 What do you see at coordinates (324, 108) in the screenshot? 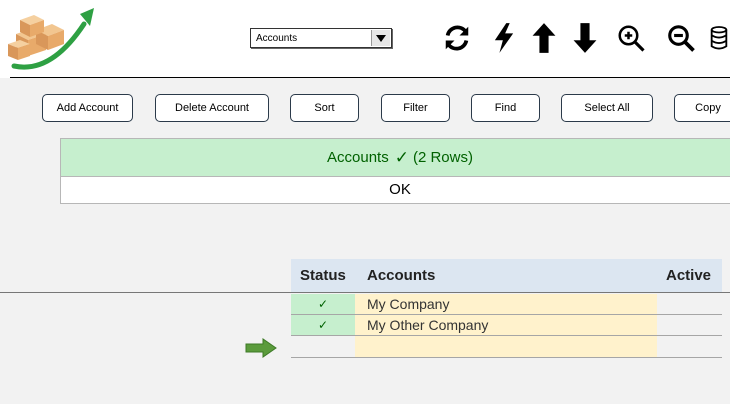
I see `sort-button: Sort` at bounding box center [324, 108].